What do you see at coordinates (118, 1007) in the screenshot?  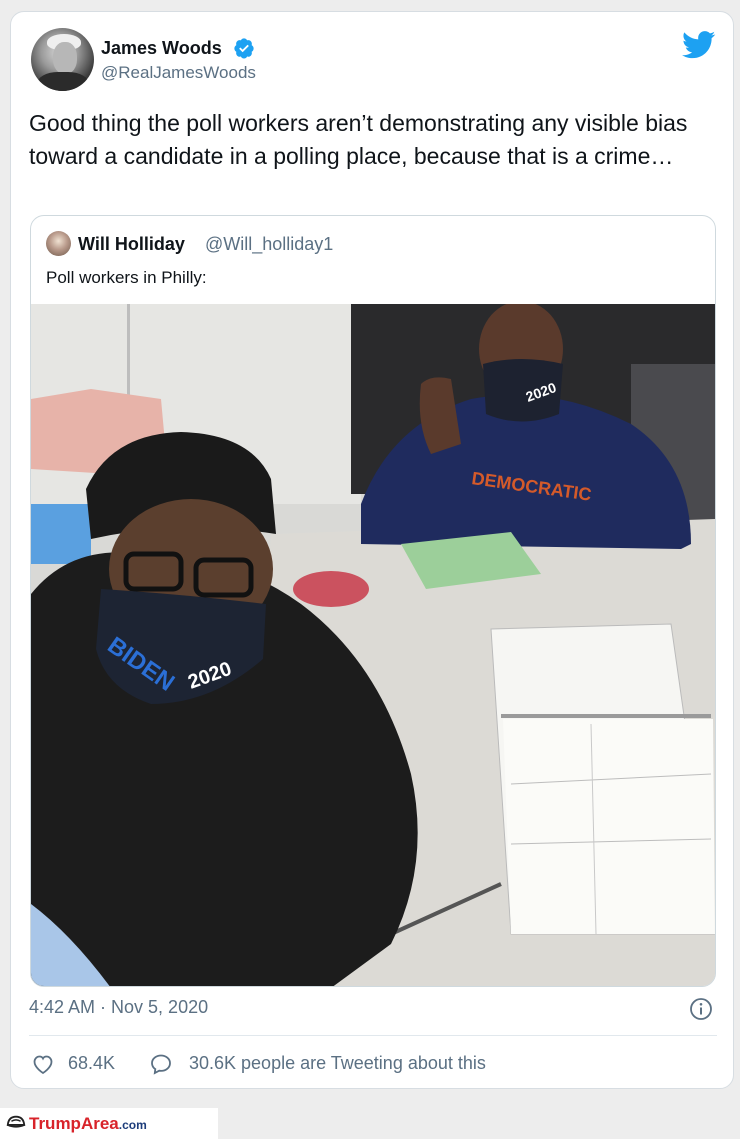 I see `tweet-timestamp: 4:42 AM · Nov 5, 2020` at bounding box center [118, 1007].